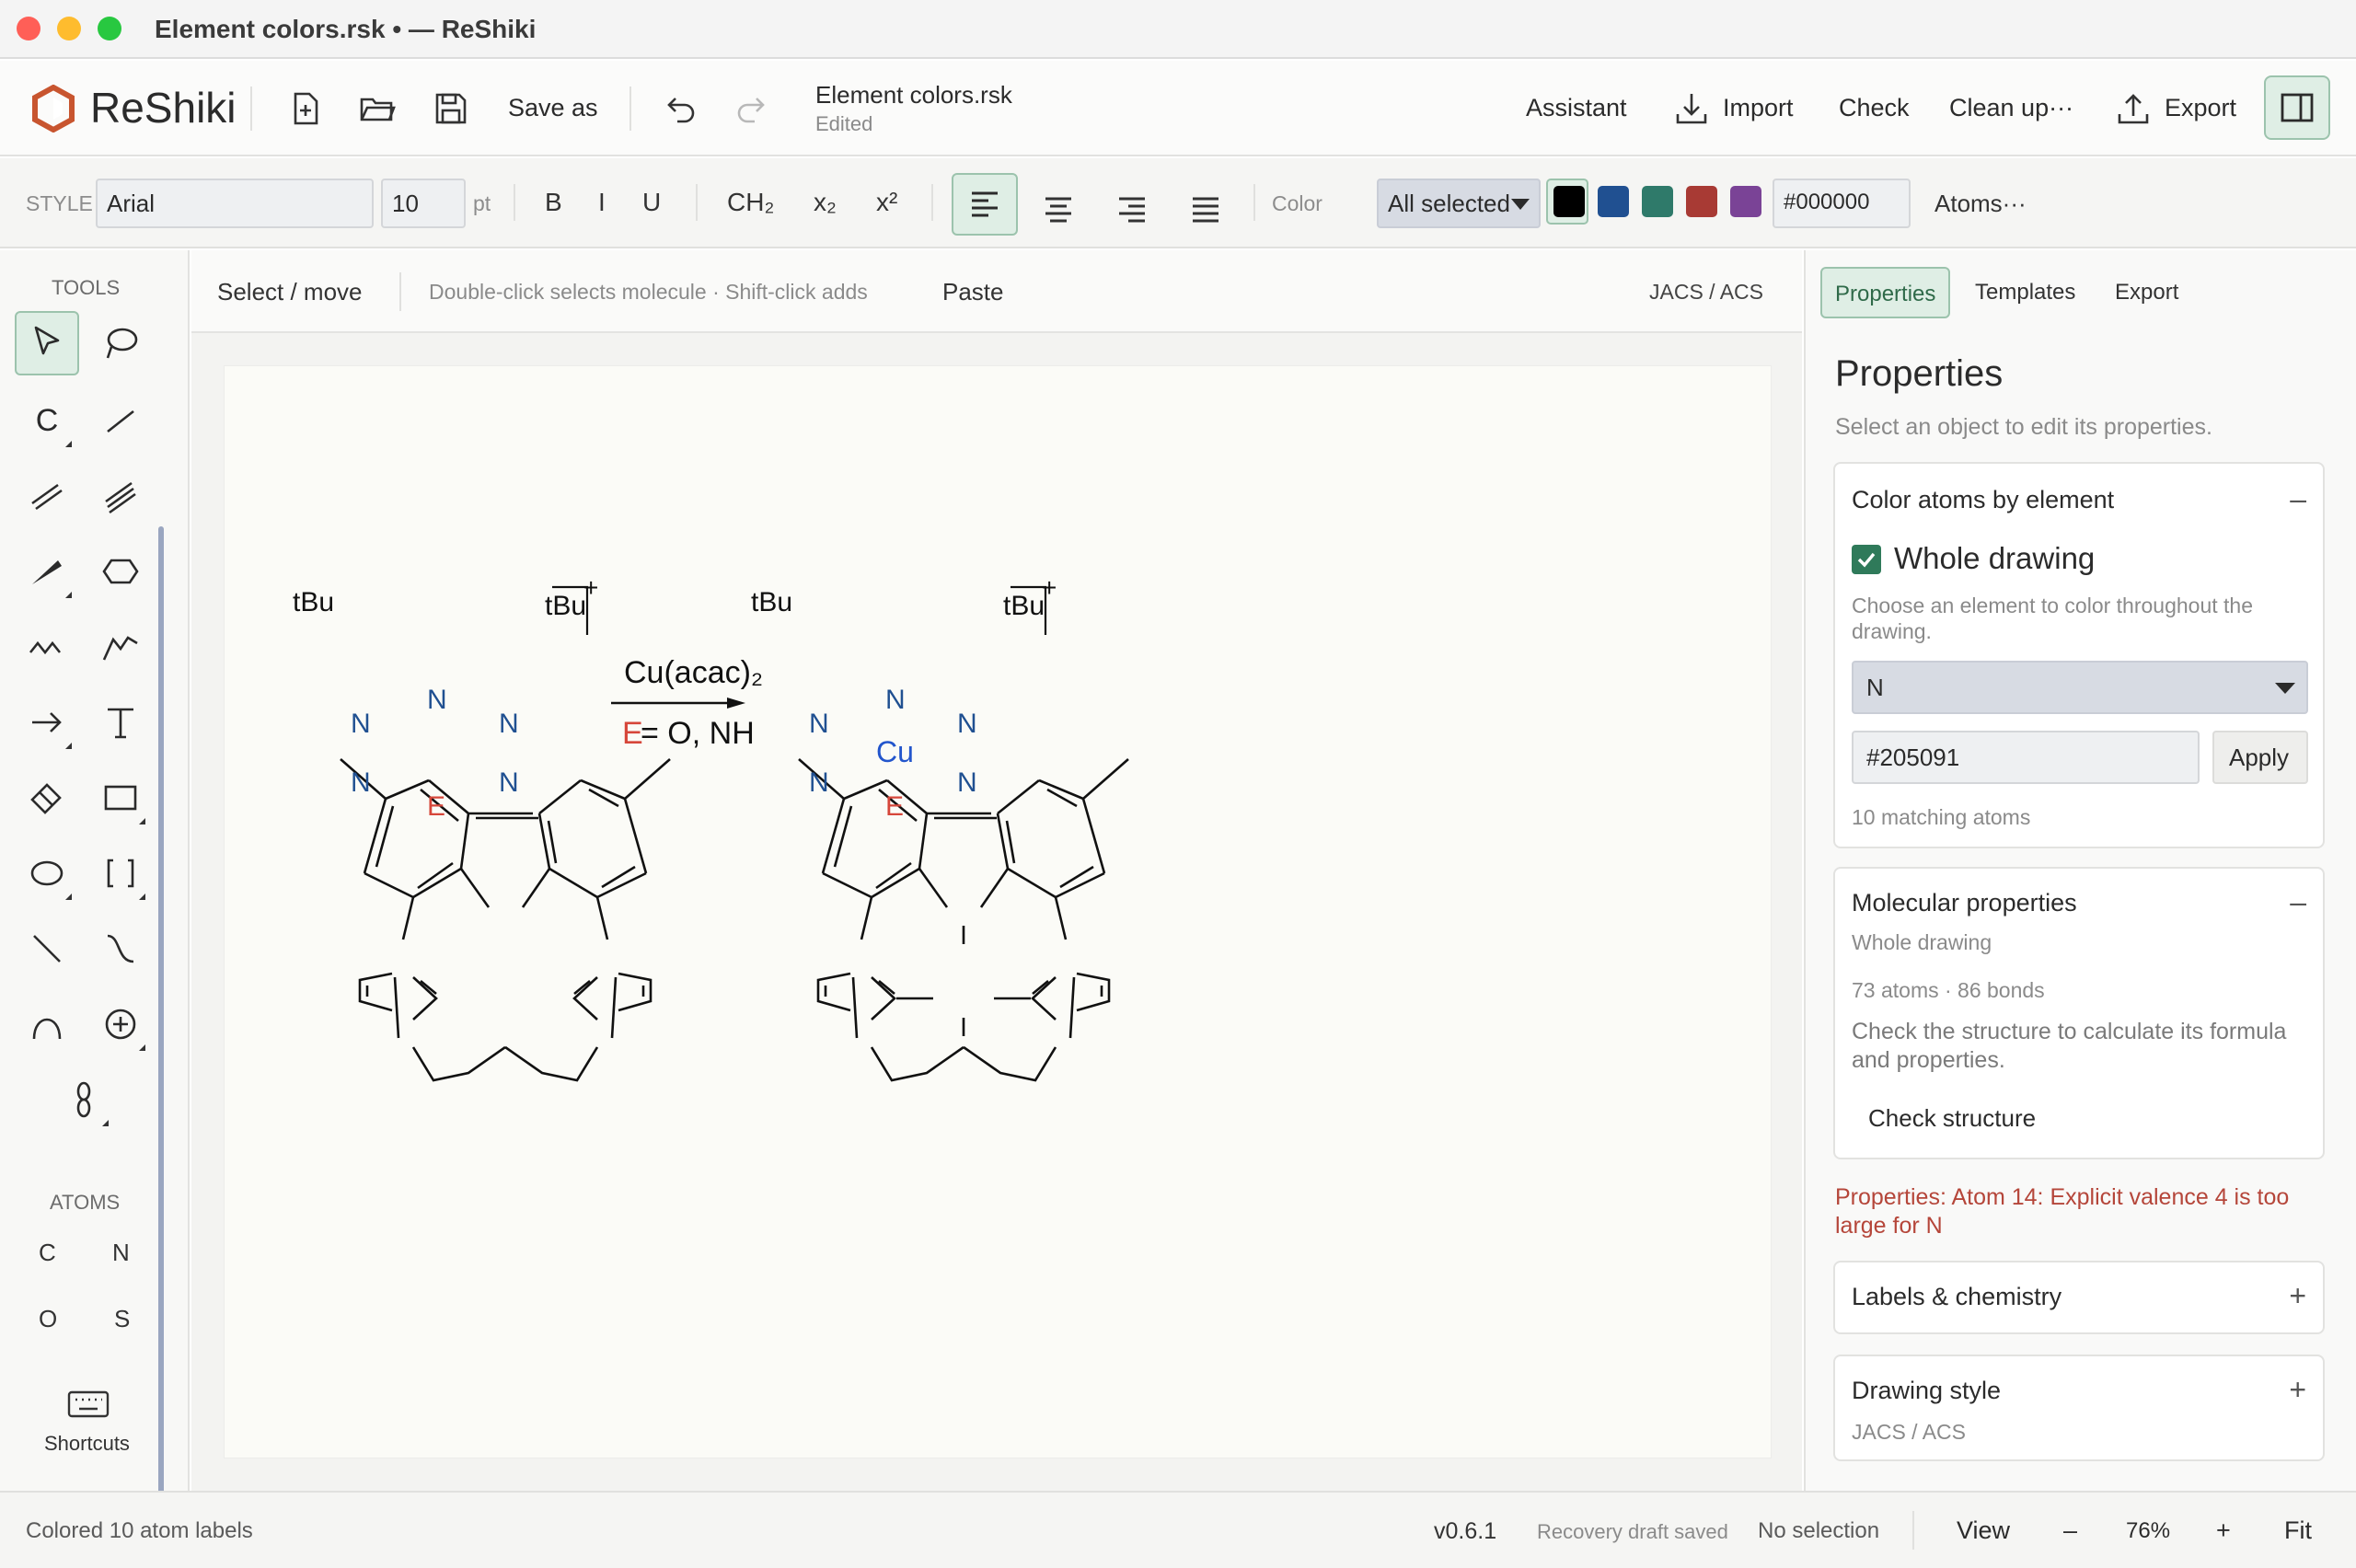 The image size is (2356, 1568). What do you see at coordinates (28, 28) in the screenshot?
I see `close-window-button` at bounding box center [28, 28].